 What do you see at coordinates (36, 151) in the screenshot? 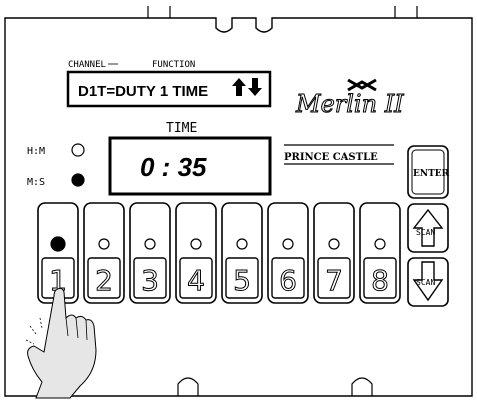
I see `hm-label: H:M` at bounding box center [36, 151].